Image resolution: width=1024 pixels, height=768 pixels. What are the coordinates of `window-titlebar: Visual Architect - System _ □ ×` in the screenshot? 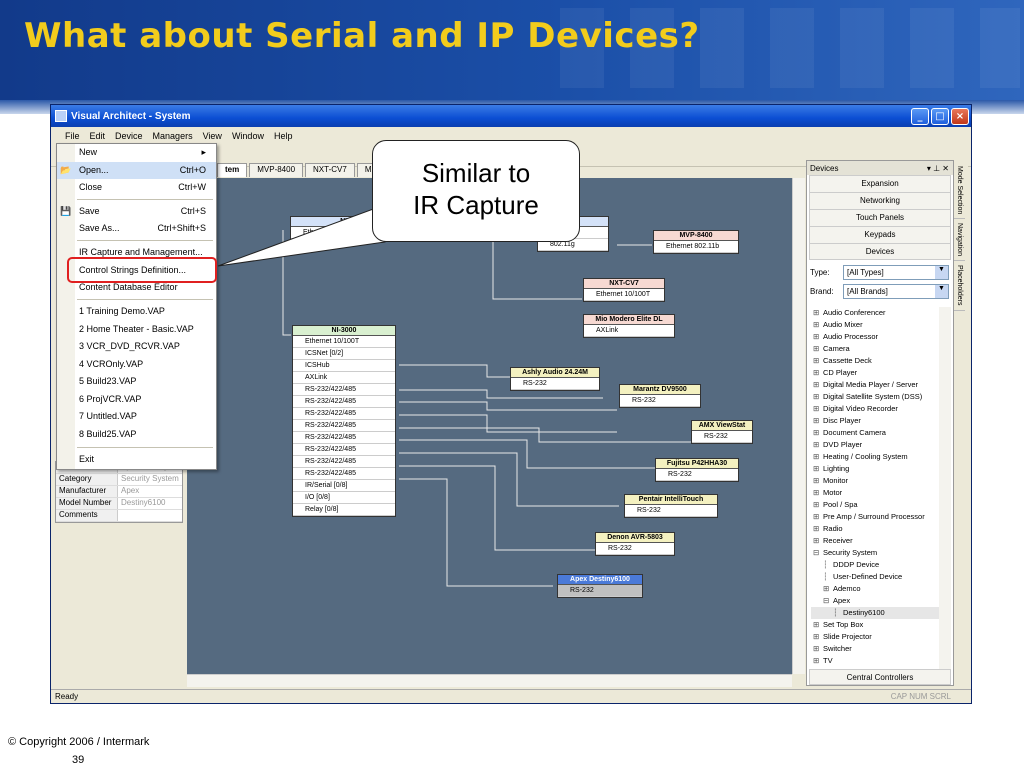 It's located at (511, 116).